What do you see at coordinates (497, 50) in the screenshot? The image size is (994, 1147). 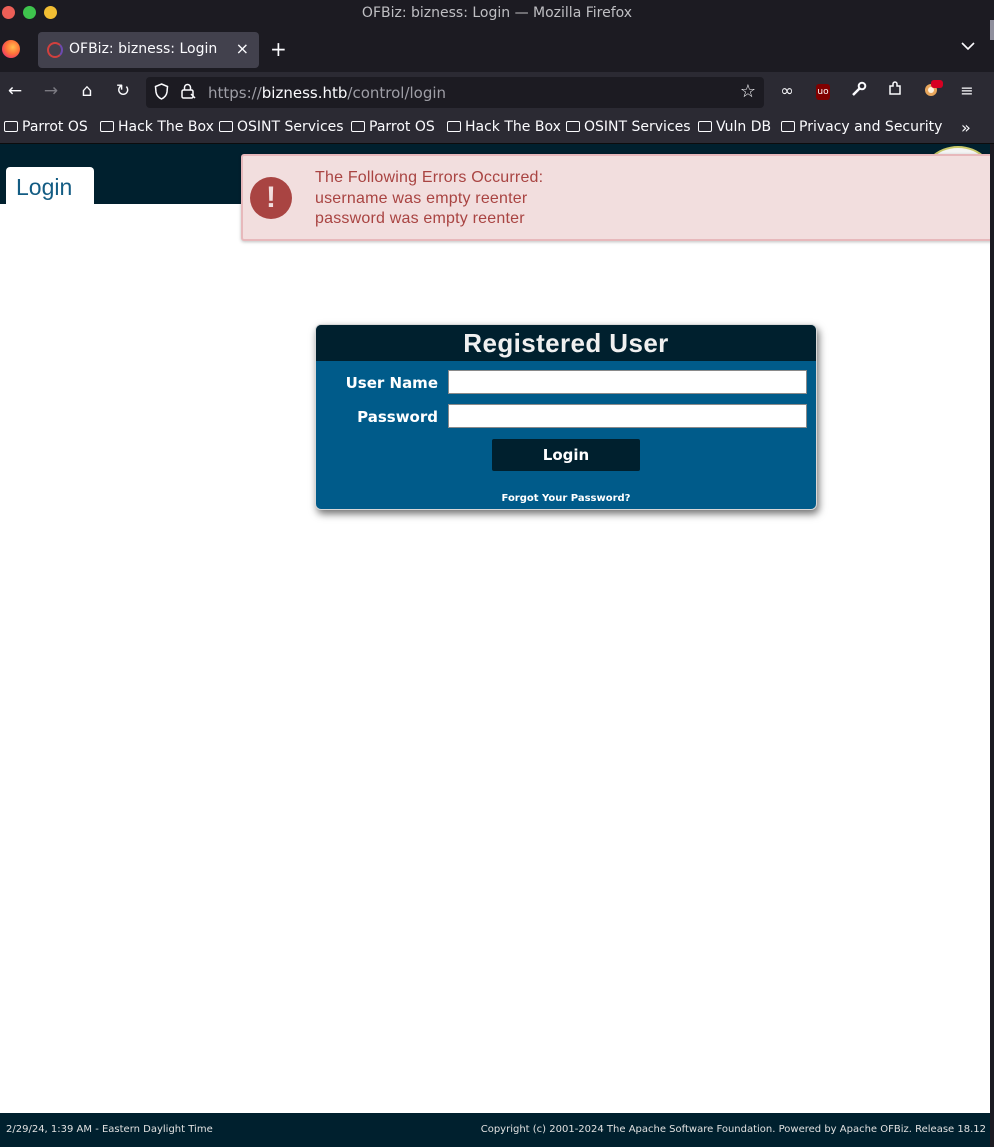 I see `tab-strip: OFBiz: bizness: Login × +` at bounding box center [497, 50].